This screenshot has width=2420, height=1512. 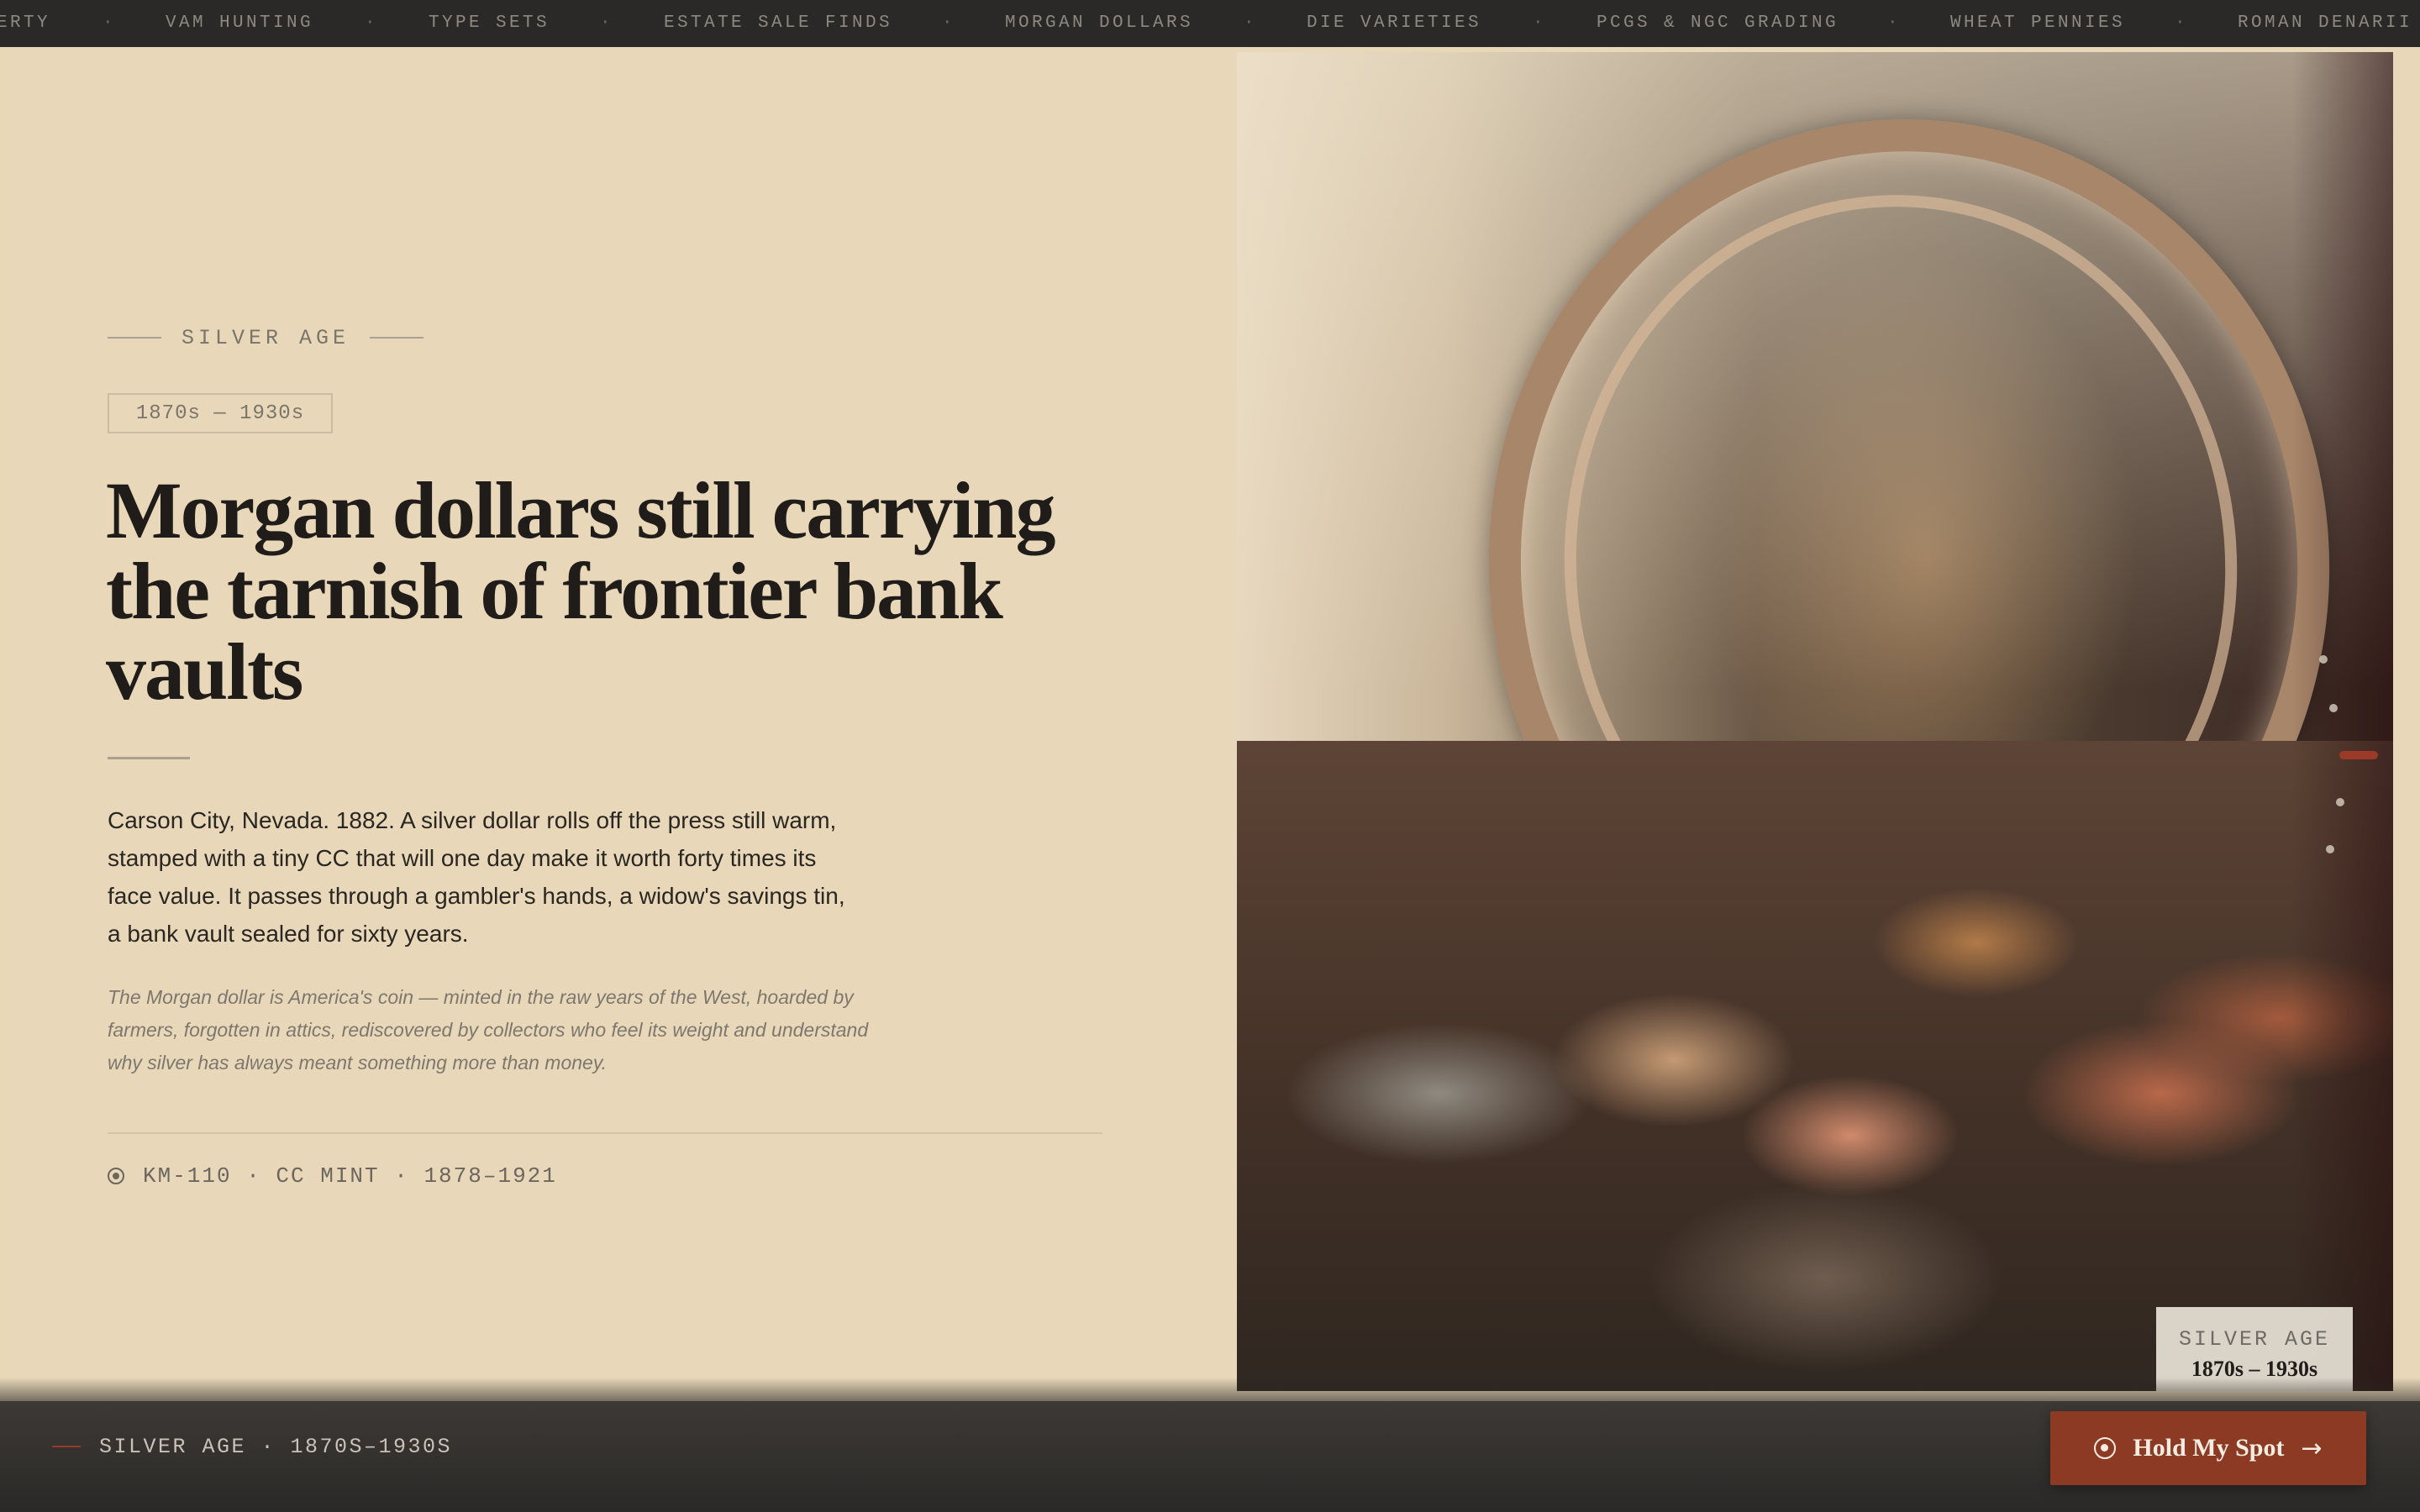 What do you see at coordinates (149, 758) in the screenshot?
I see `headline-divider` at bounding box center [149, 758].